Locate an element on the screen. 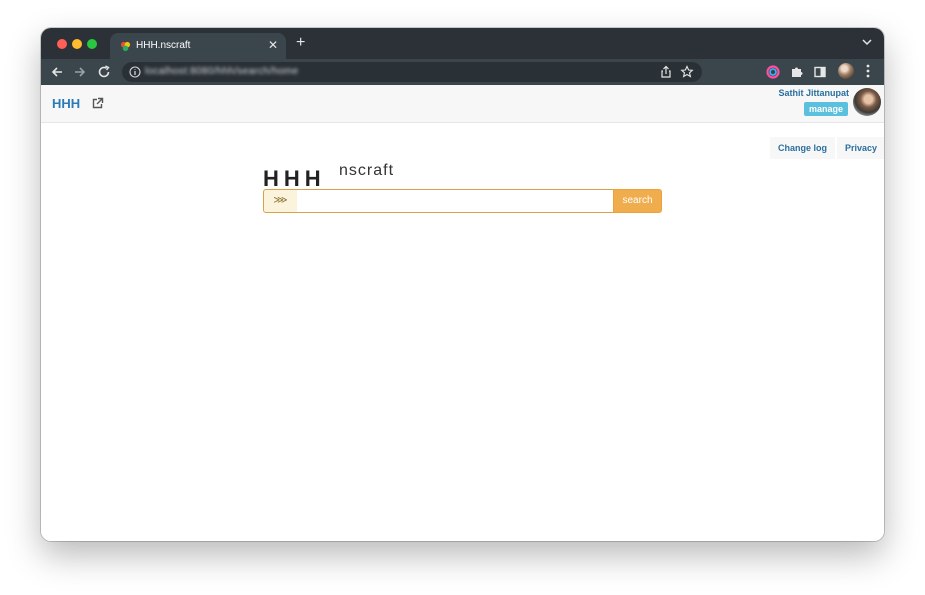 This screenshot has width=925, height=595. browser-toolbar: localhost:8080/hhh/search/home is located at coordinates (462, 72).